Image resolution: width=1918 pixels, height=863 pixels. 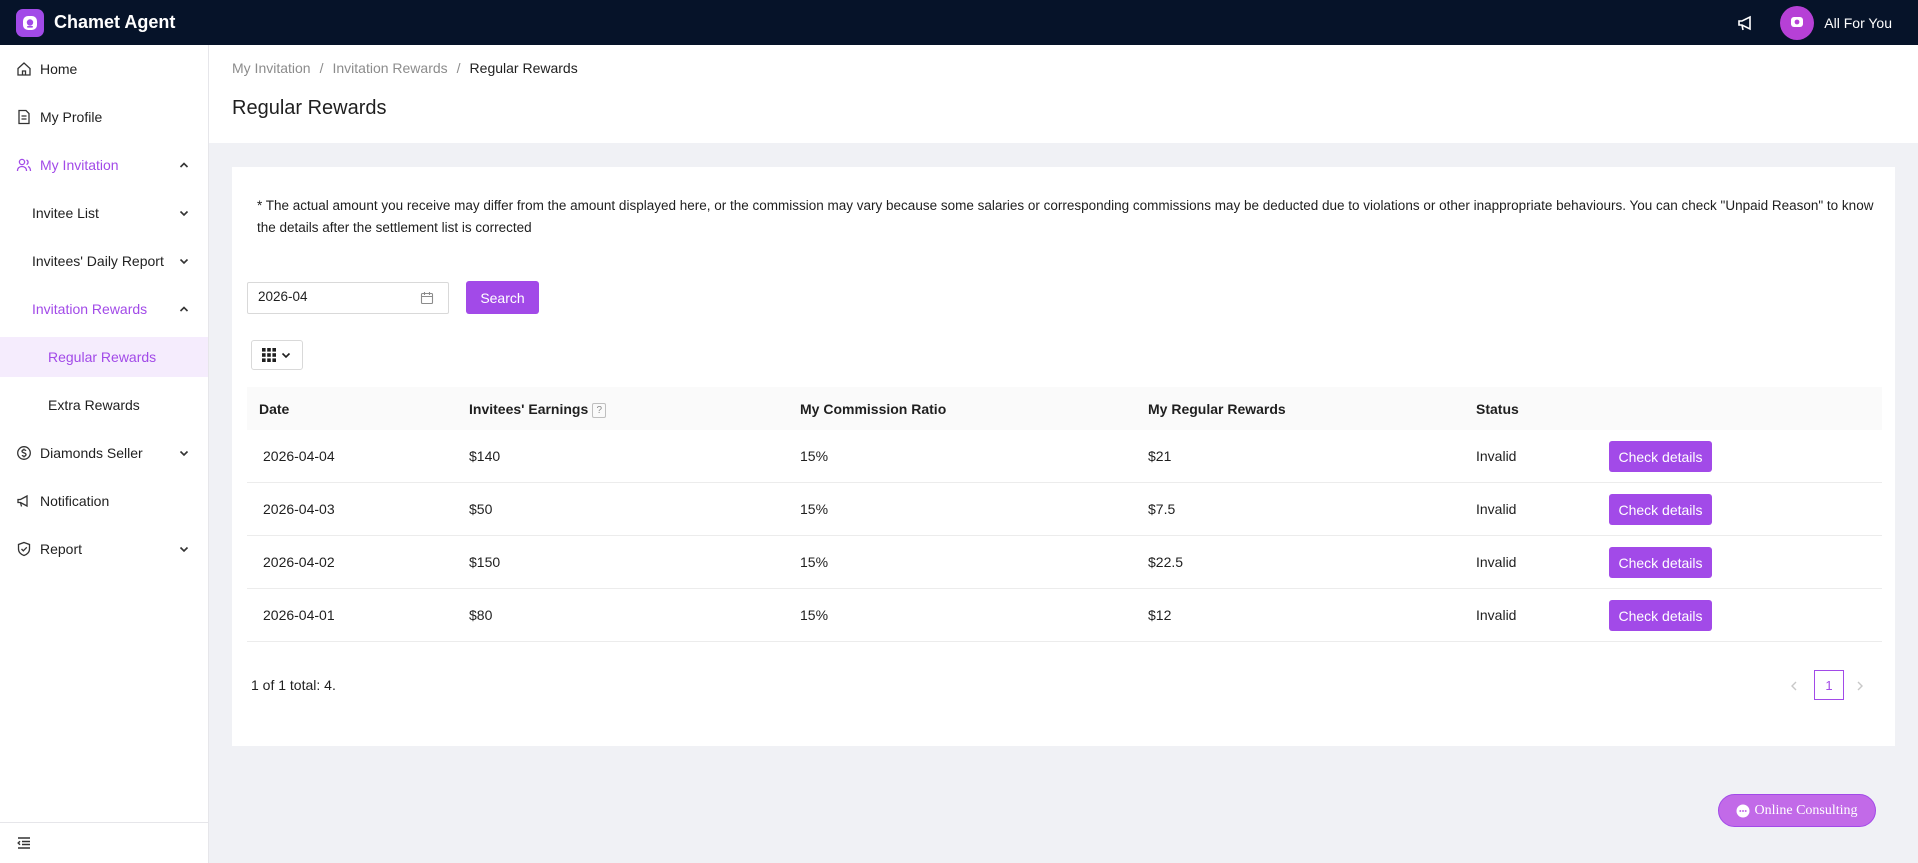 I want to click on cell-rewards: $22.5, so click(x=1166, y=562).